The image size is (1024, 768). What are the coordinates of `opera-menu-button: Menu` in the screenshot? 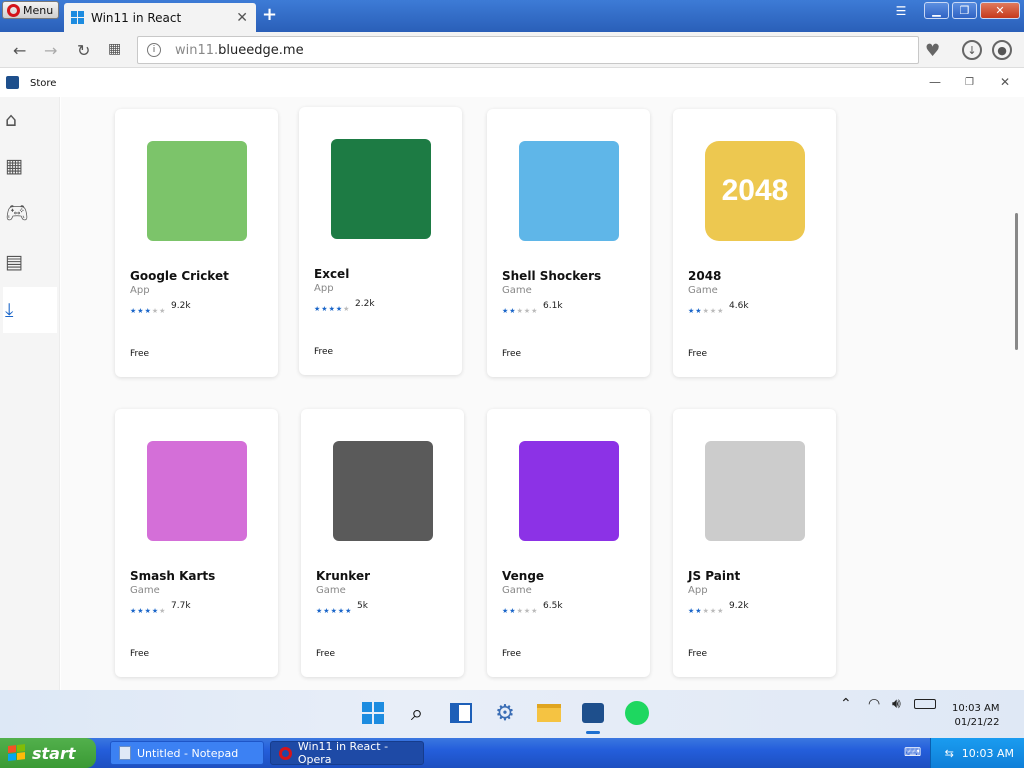 It's located at (30, 10).